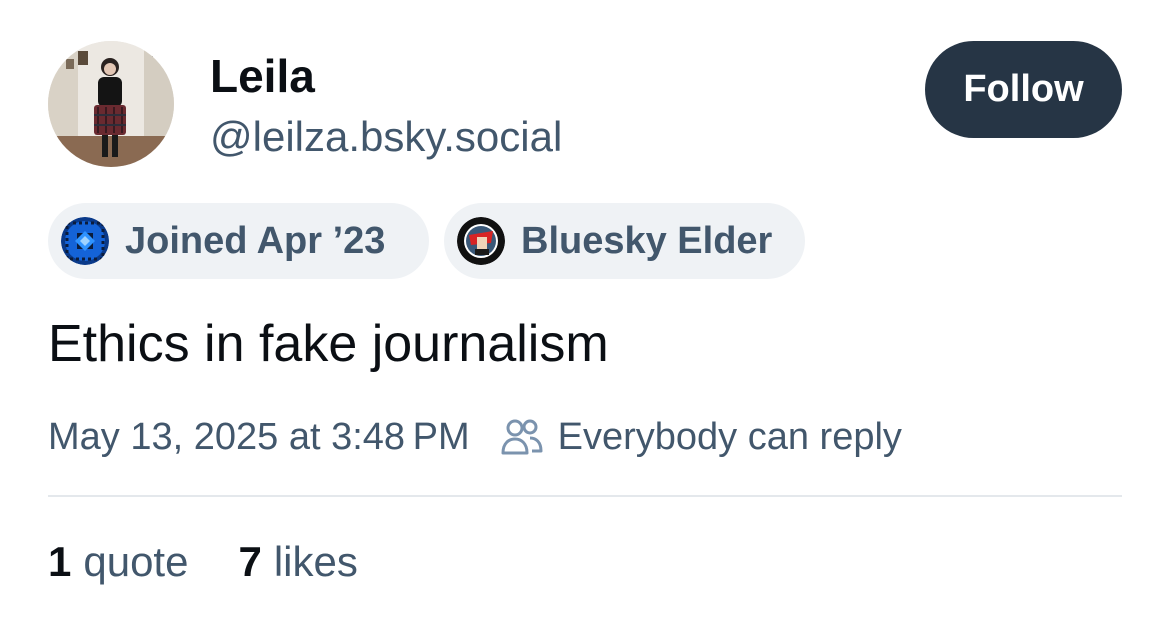 This screenshot has width=1170, height=619. Describe the element at coordinates (250, 561) in the screenshot. I see `likes-count: 7` at that location.